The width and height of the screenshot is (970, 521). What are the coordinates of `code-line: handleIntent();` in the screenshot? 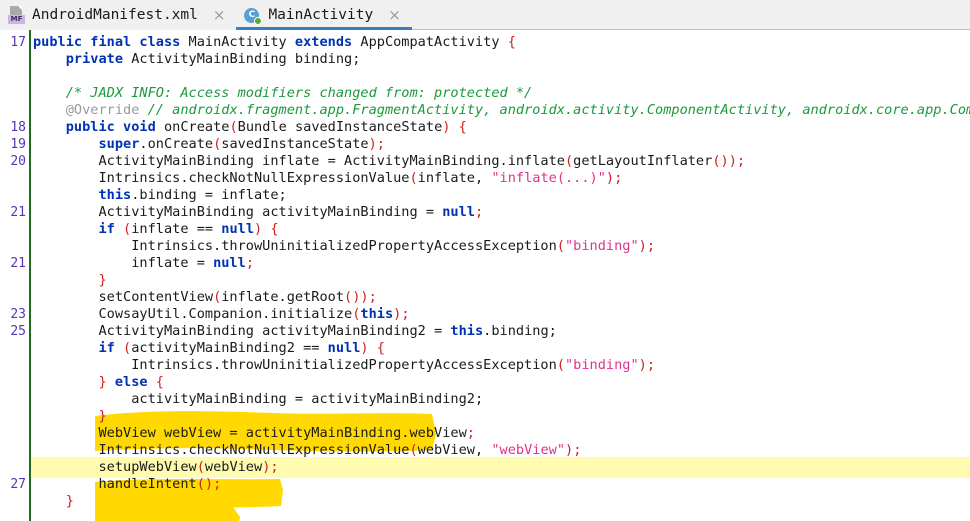 It's located at (127, 484).